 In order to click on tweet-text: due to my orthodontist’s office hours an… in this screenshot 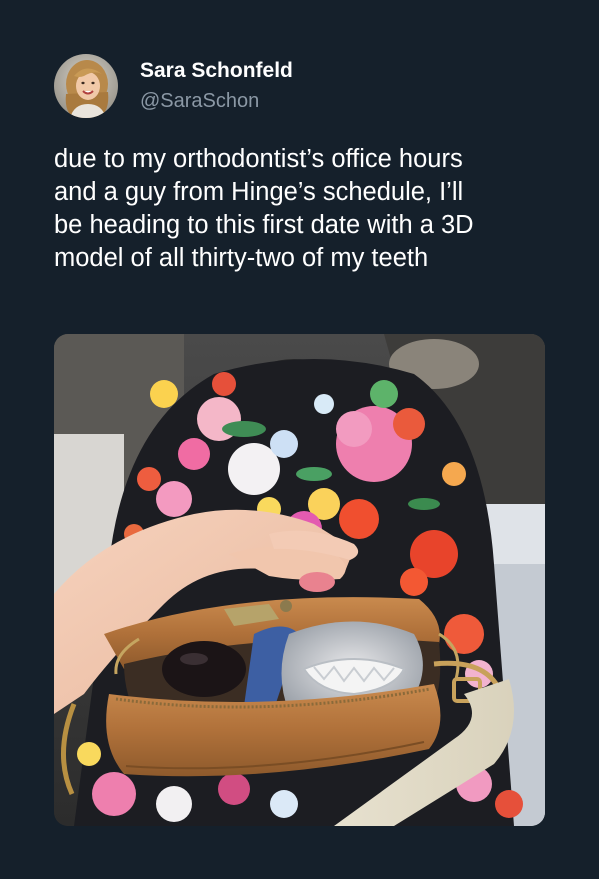, I will do `click(264, 208)`.